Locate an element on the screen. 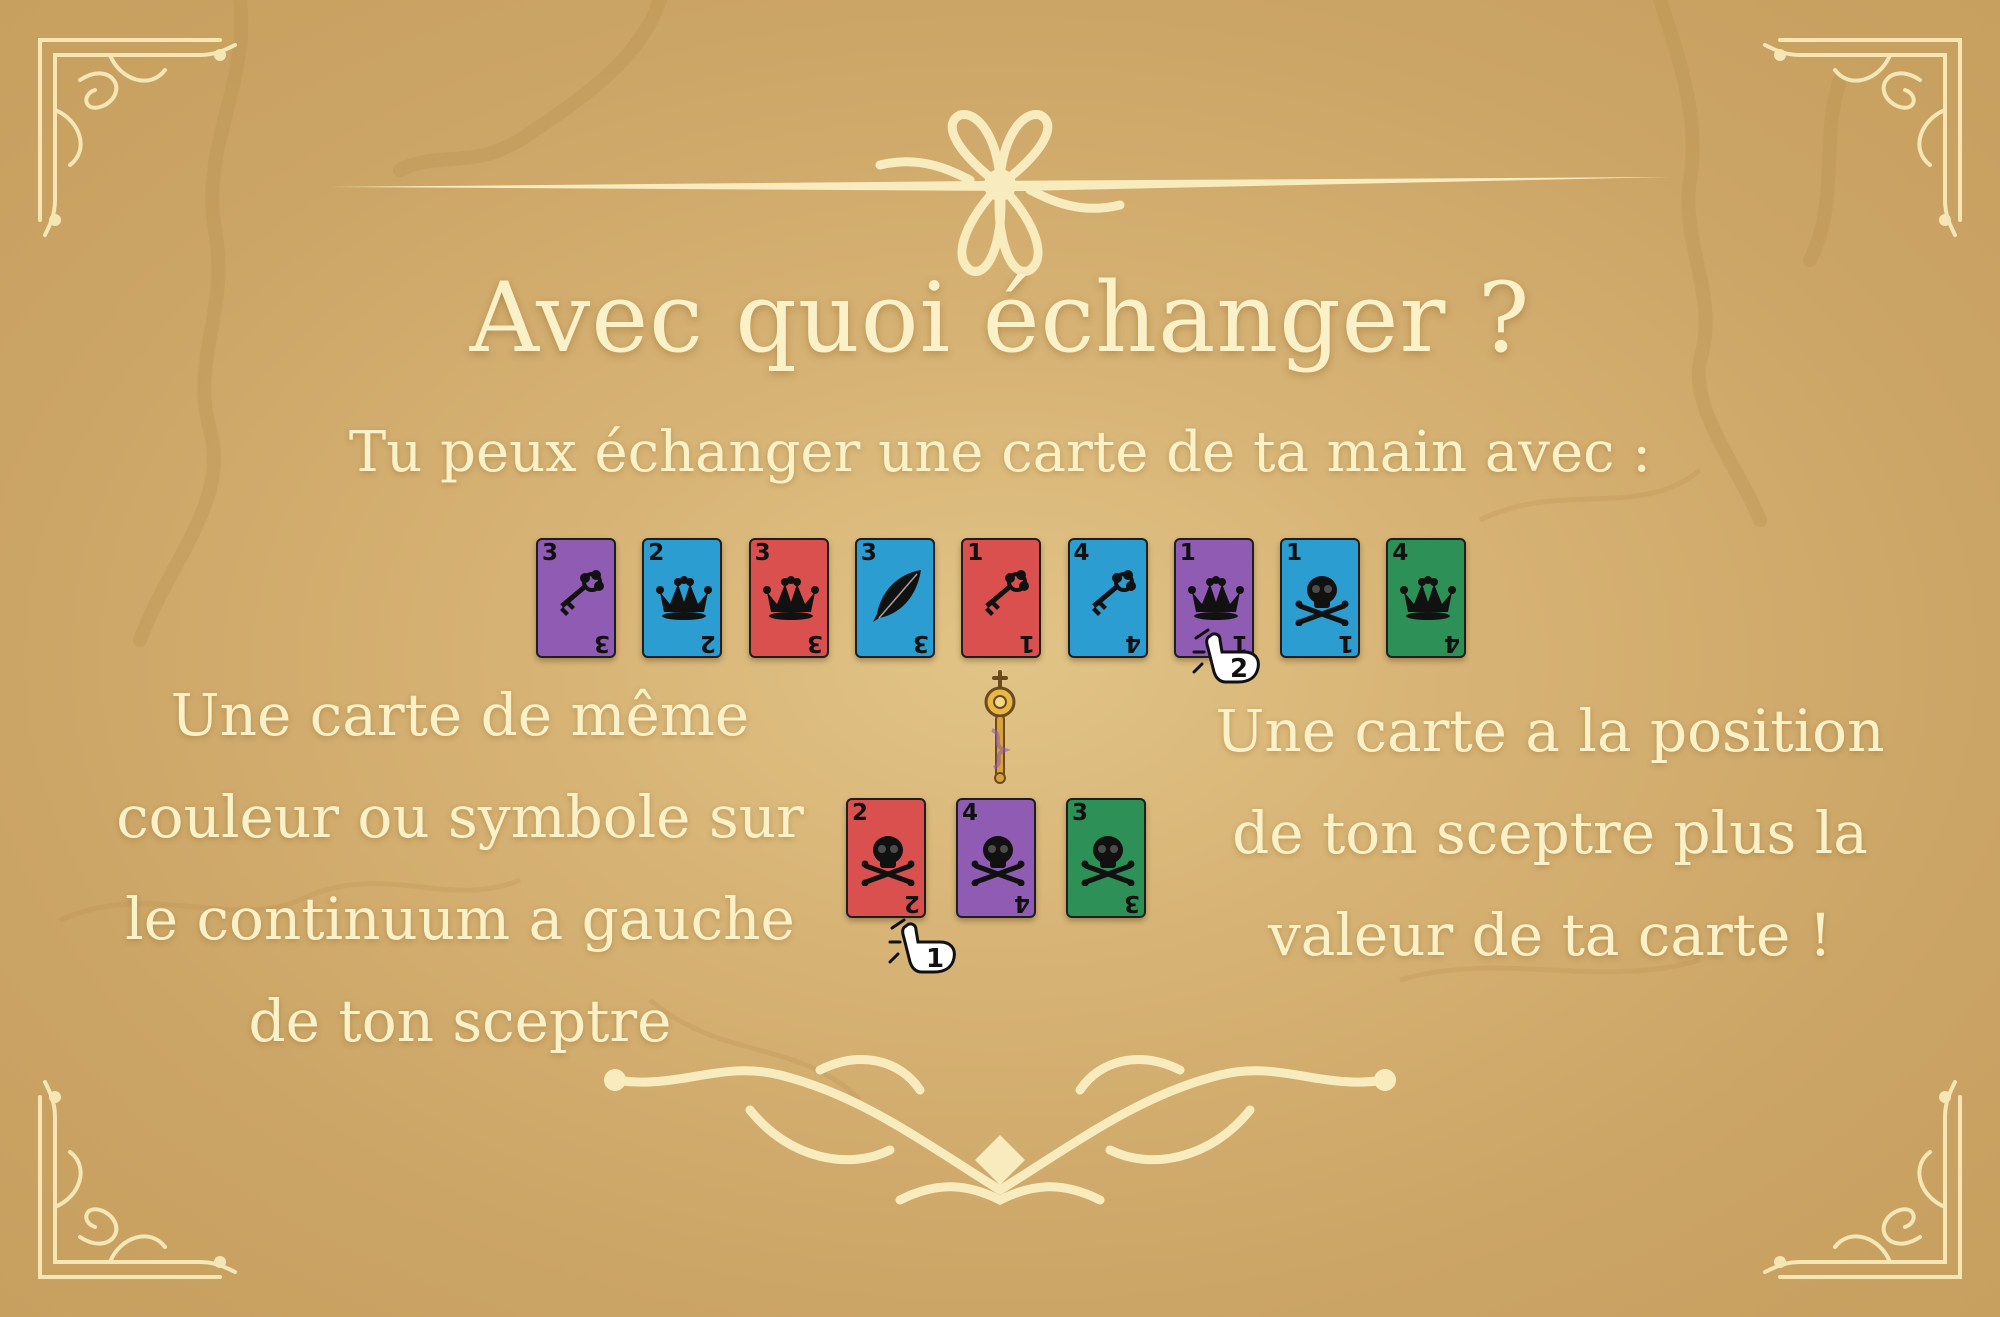 This screenshot has height=1317, width=2000. pointer-number: 2 is located at coordinates (1239, 669).